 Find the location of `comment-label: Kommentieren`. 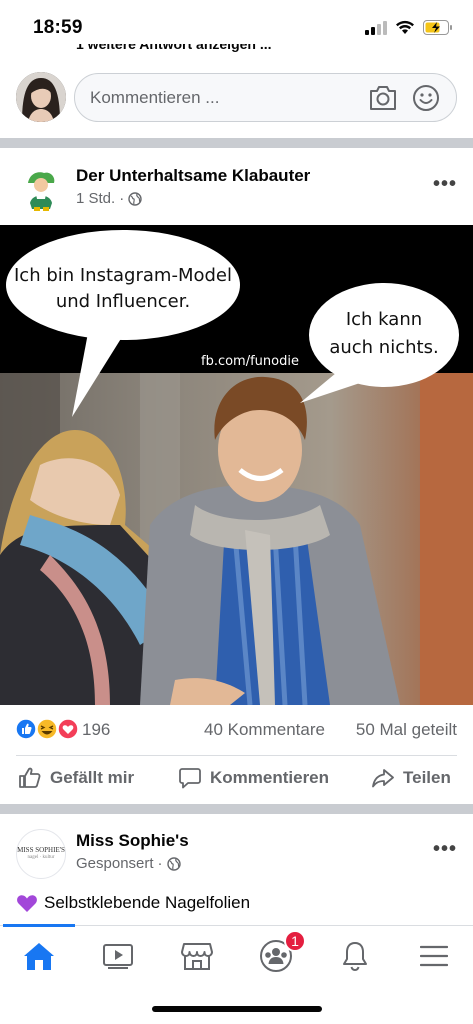

comment-label: Kommentieren is located at coordinates (270, 777).